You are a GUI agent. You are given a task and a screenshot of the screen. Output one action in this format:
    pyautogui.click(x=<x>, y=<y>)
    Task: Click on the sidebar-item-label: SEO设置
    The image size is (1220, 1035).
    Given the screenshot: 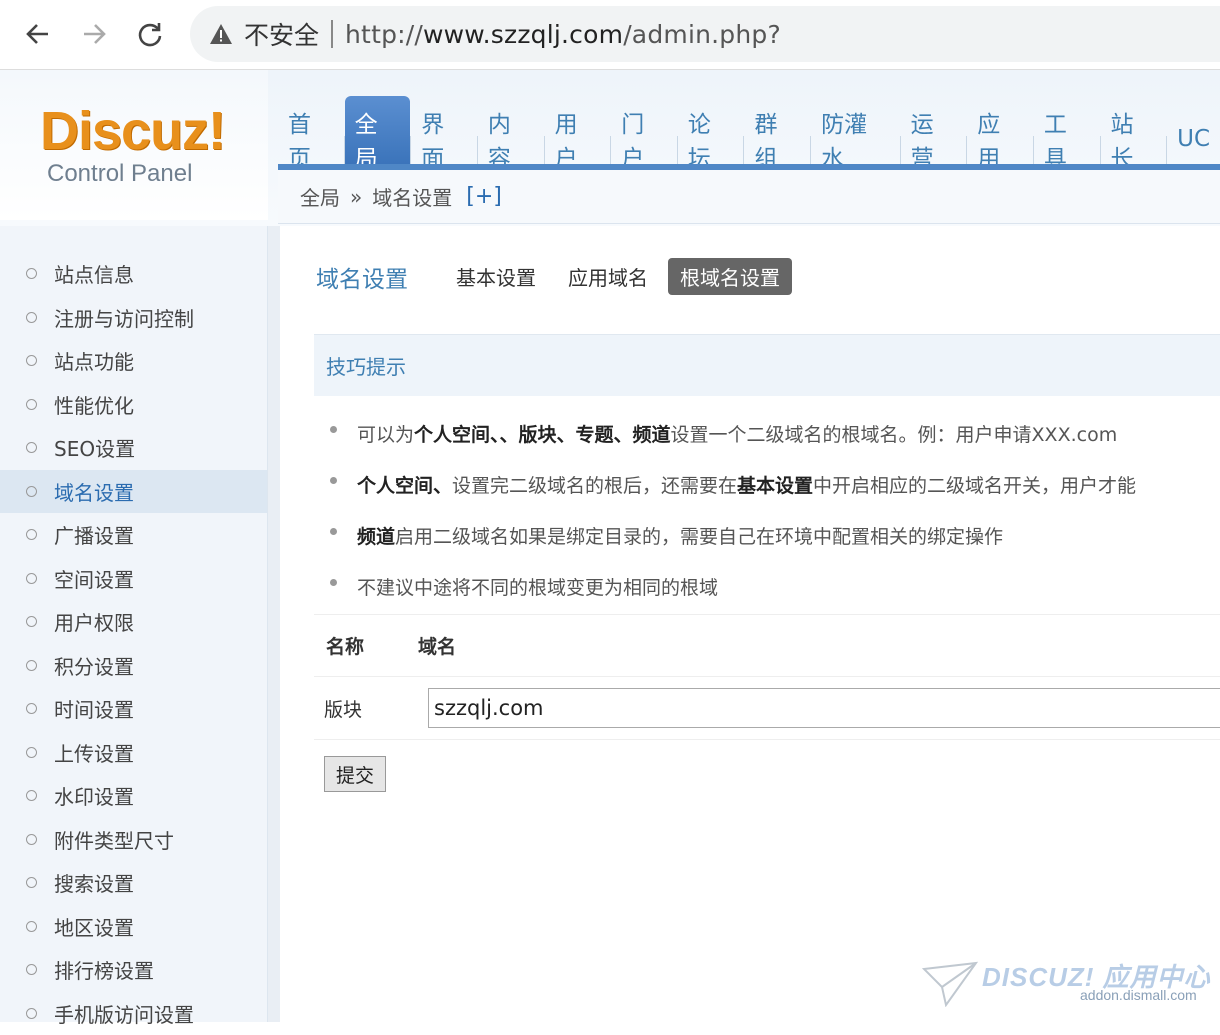 What is the action you would take?
    pyautogui.click(x=94, y=447)
    